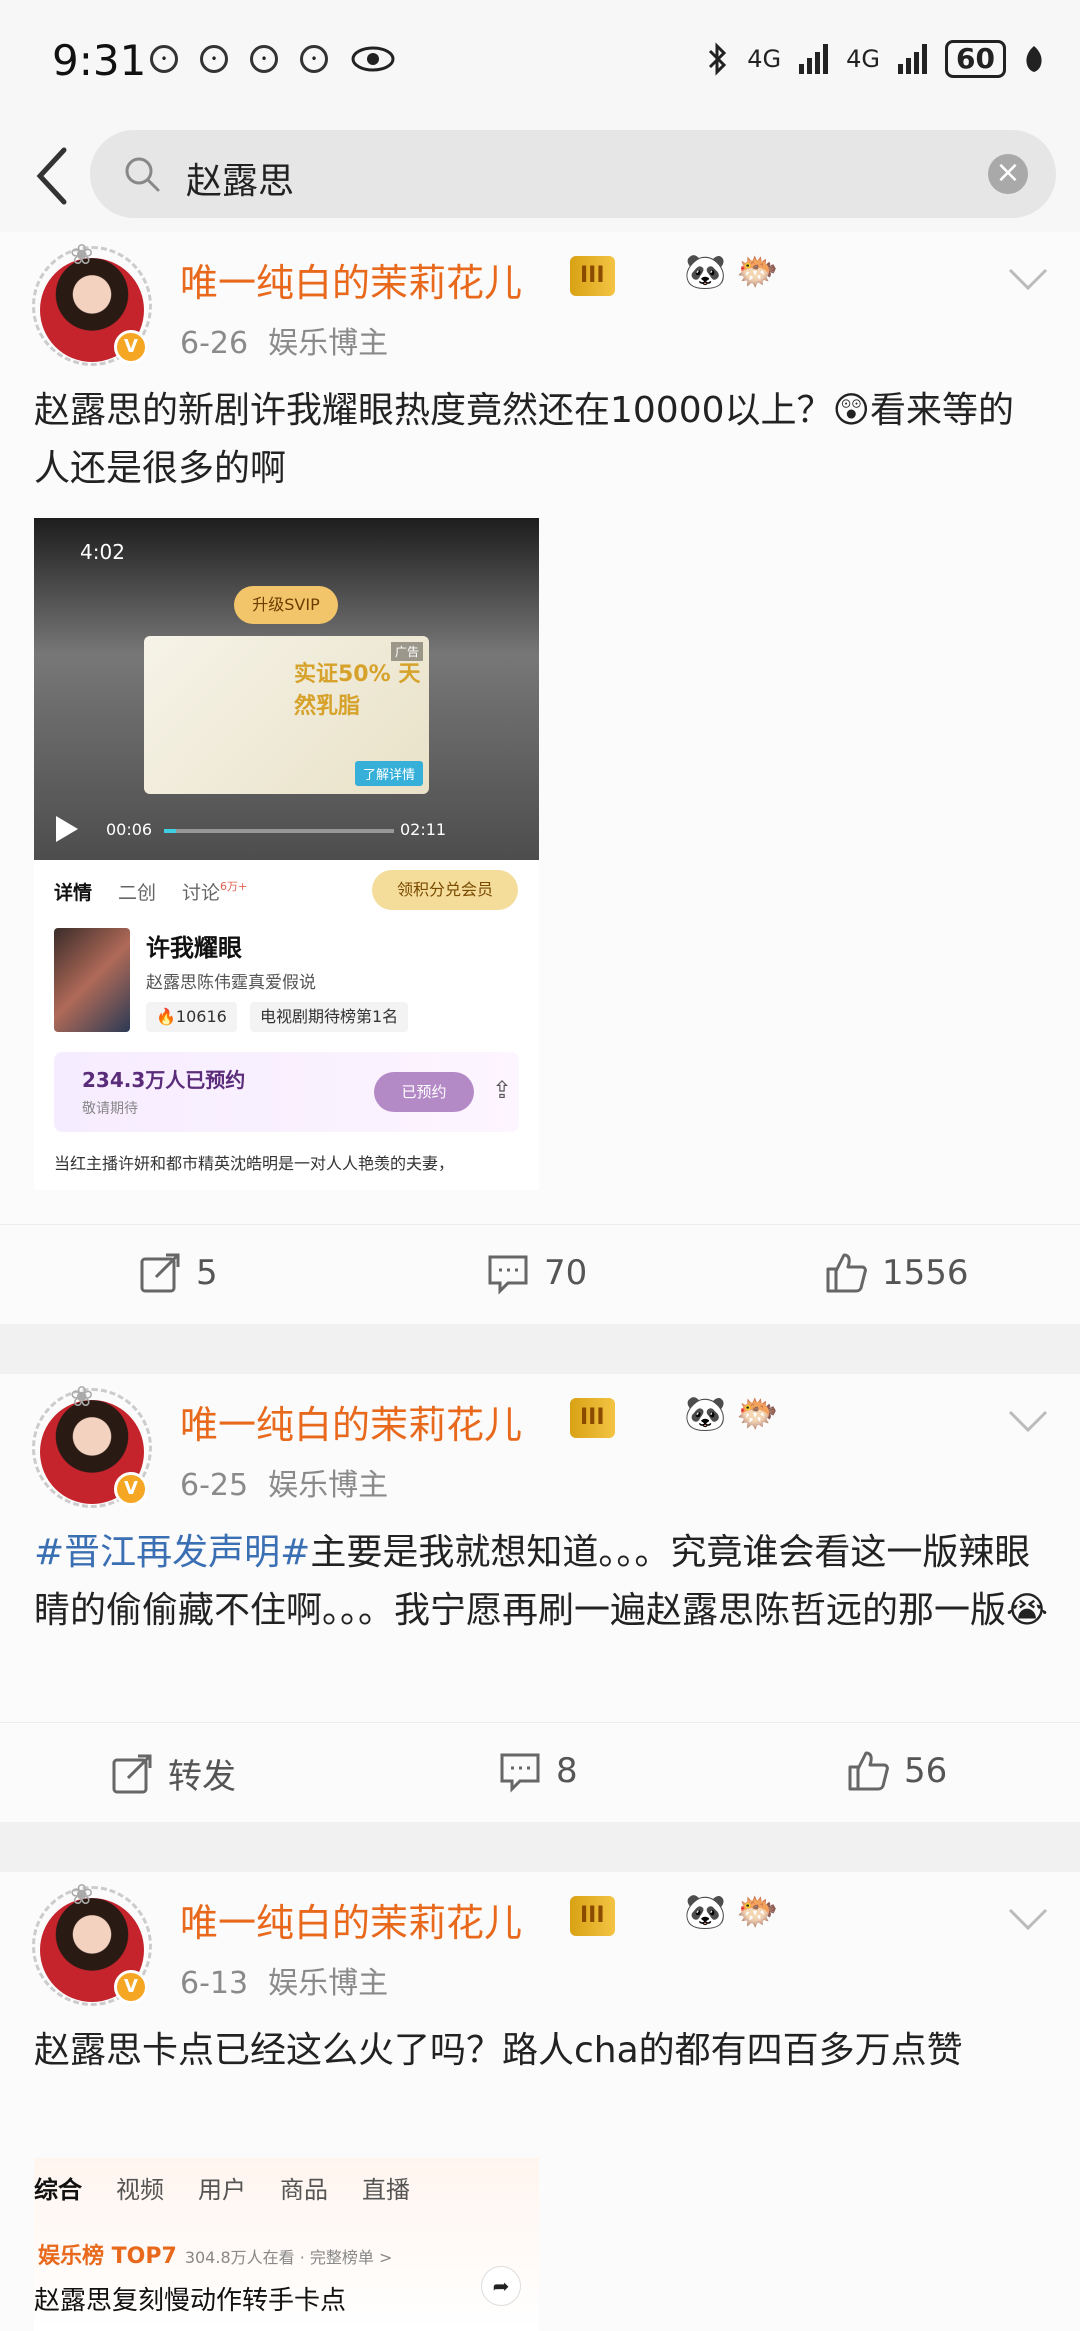  I want to click on comment-button: 70, so click(536, 1273).